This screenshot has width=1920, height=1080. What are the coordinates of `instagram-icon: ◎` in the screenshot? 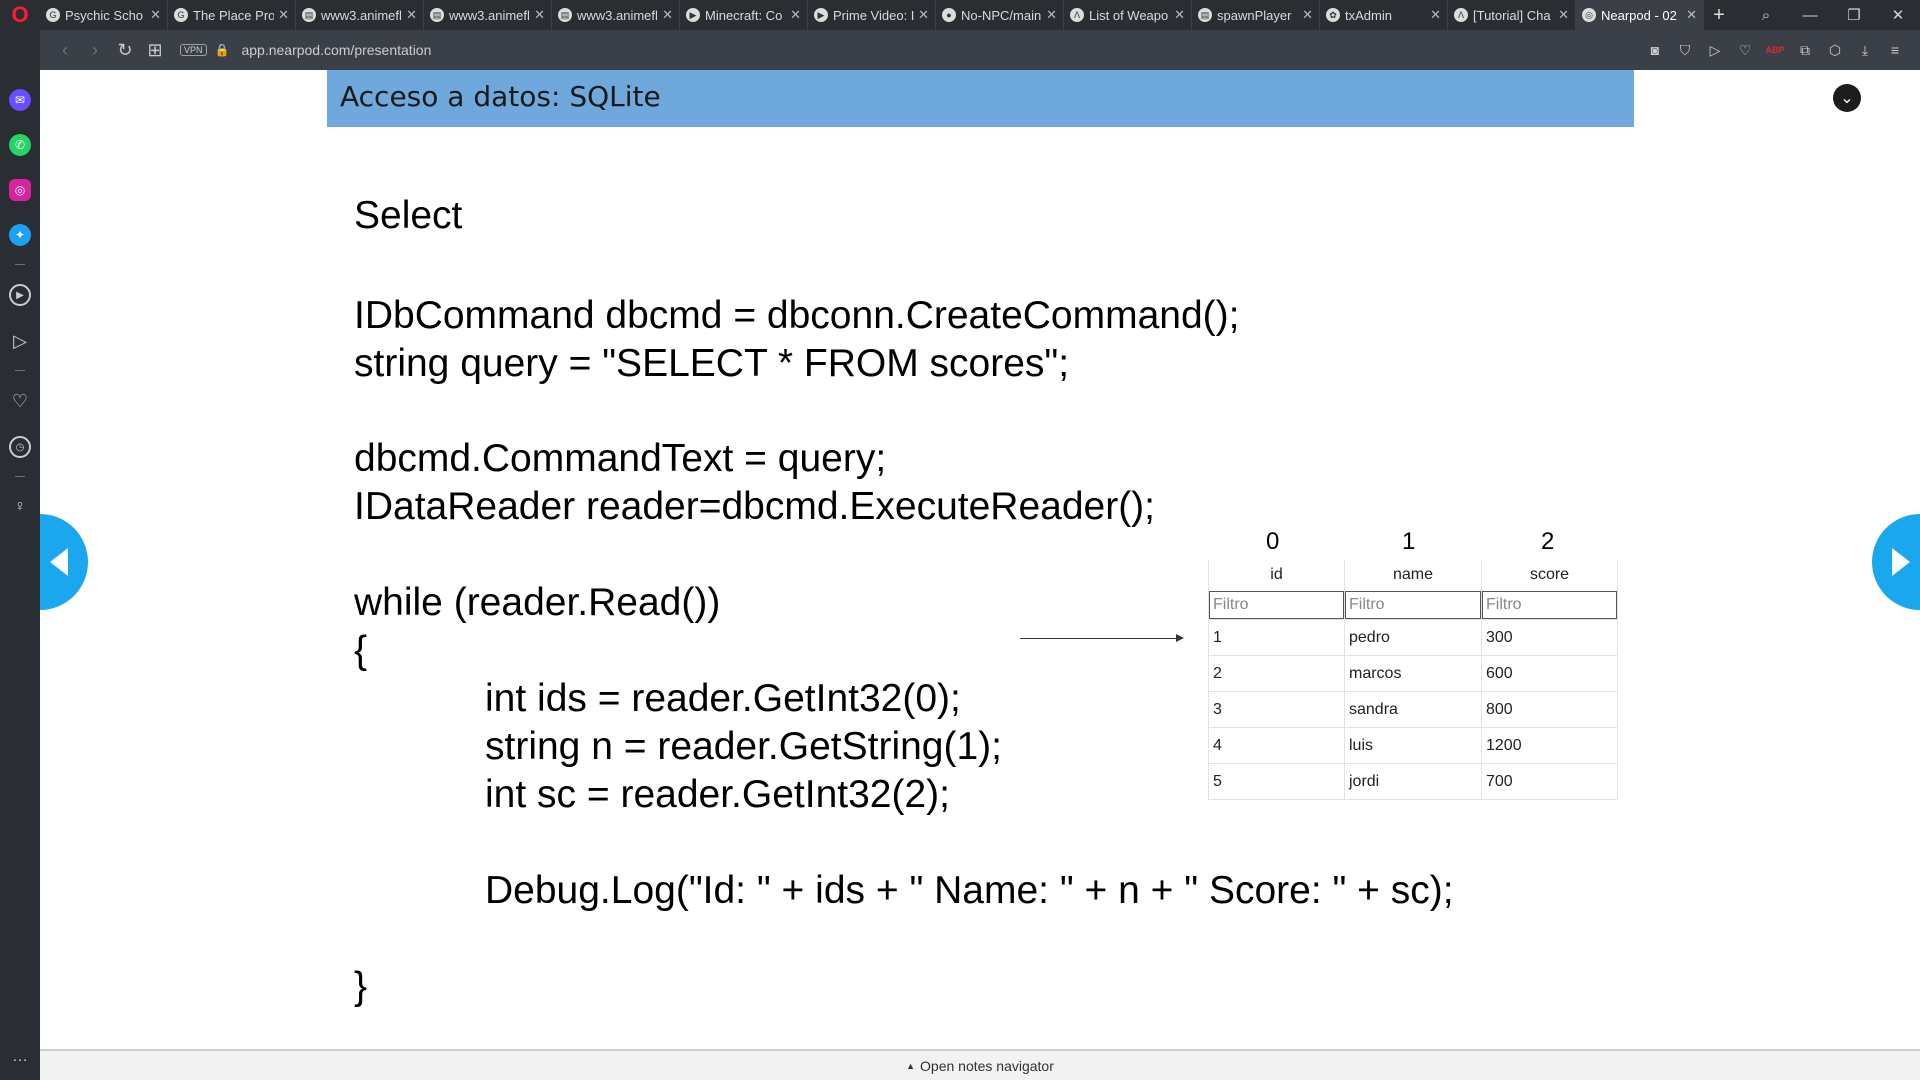 It's located at (20, 190).